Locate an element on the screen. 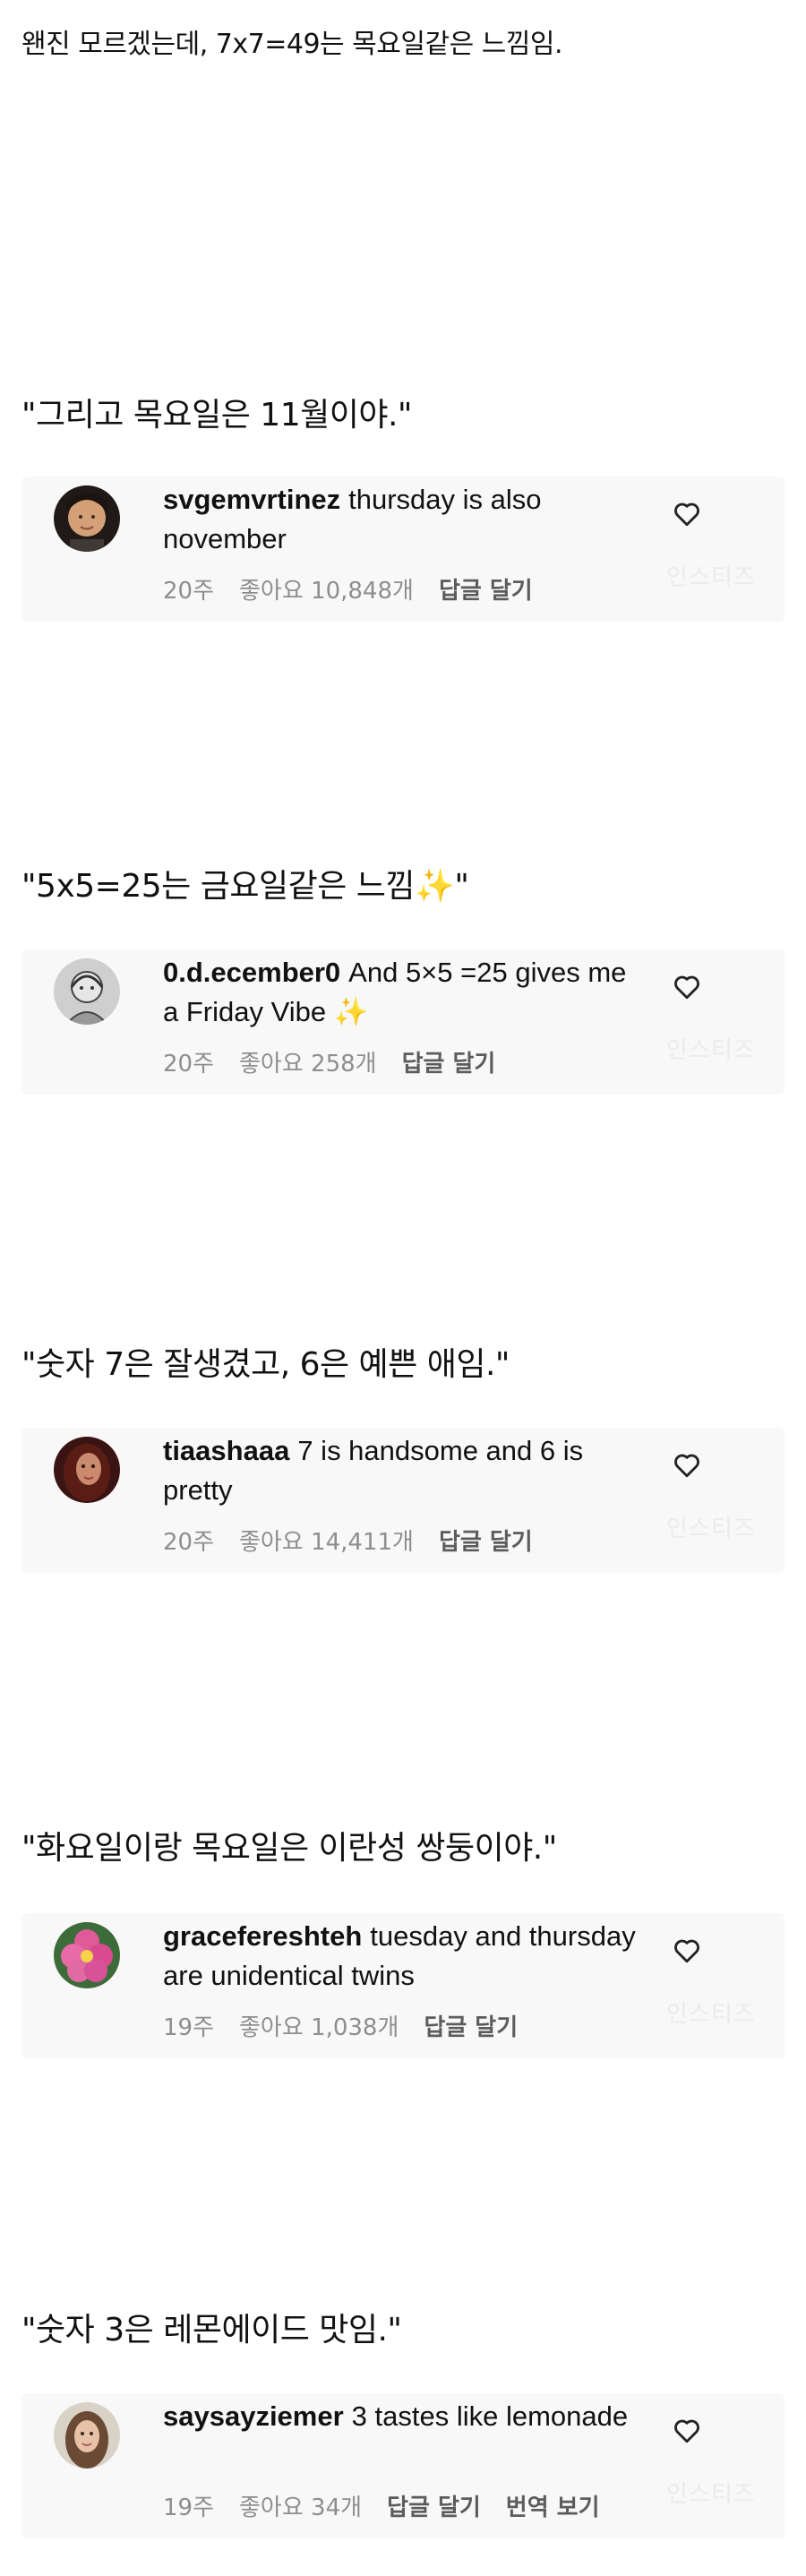 The width and height of the screenshot is (806, 2576). comment-meta: 19주 좋아요 1,038개 답글 달기 is located at coordinates (353, 2028).